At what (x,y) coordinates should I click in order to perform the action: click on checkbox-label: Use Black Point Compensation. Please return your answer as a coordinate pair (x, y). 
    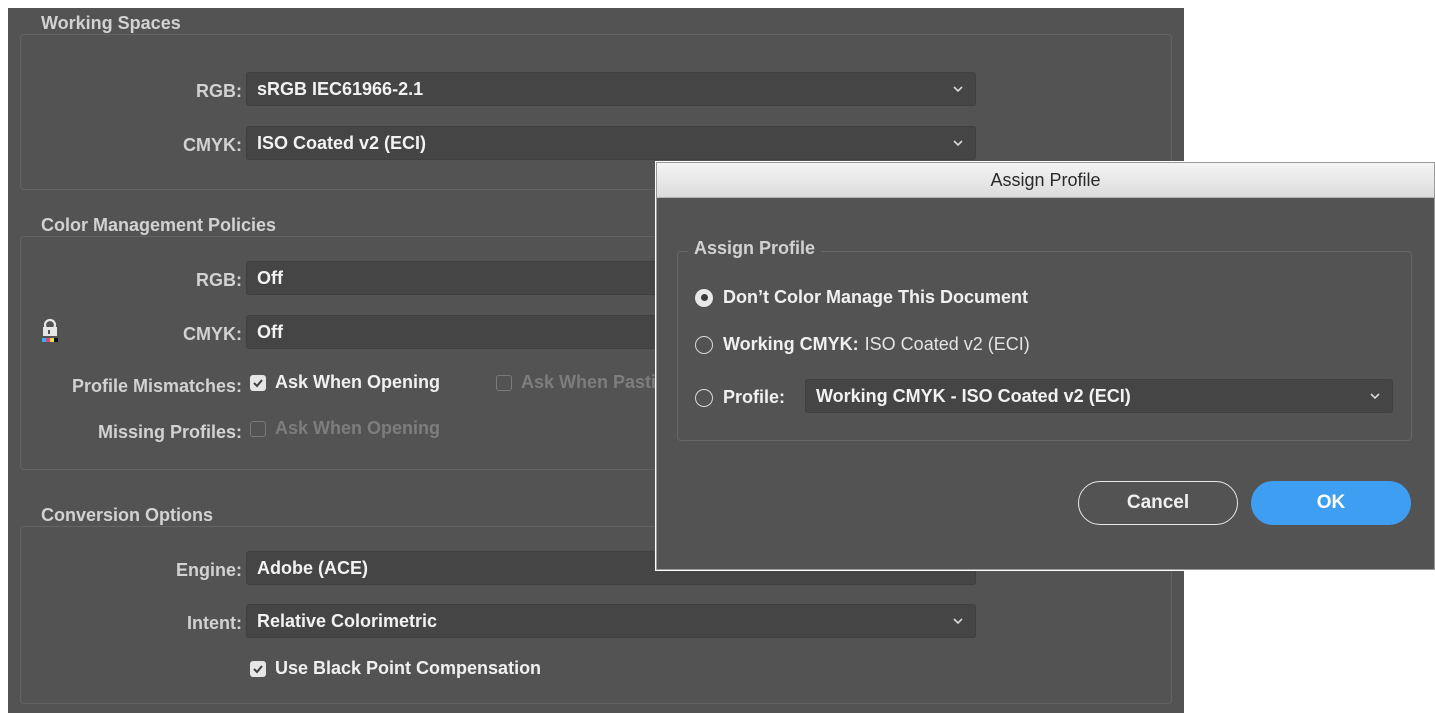
    Looking at the image, I should click on (408, 668).